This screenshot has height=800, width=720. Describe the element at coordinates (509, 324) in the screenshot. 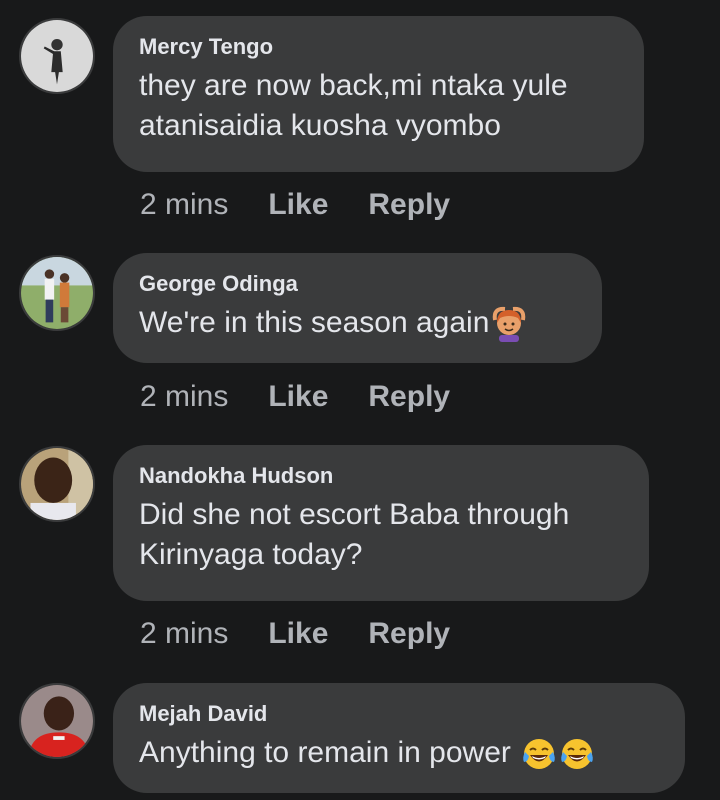

I see `person-gesturing-ok-emoji-icon` at that location.